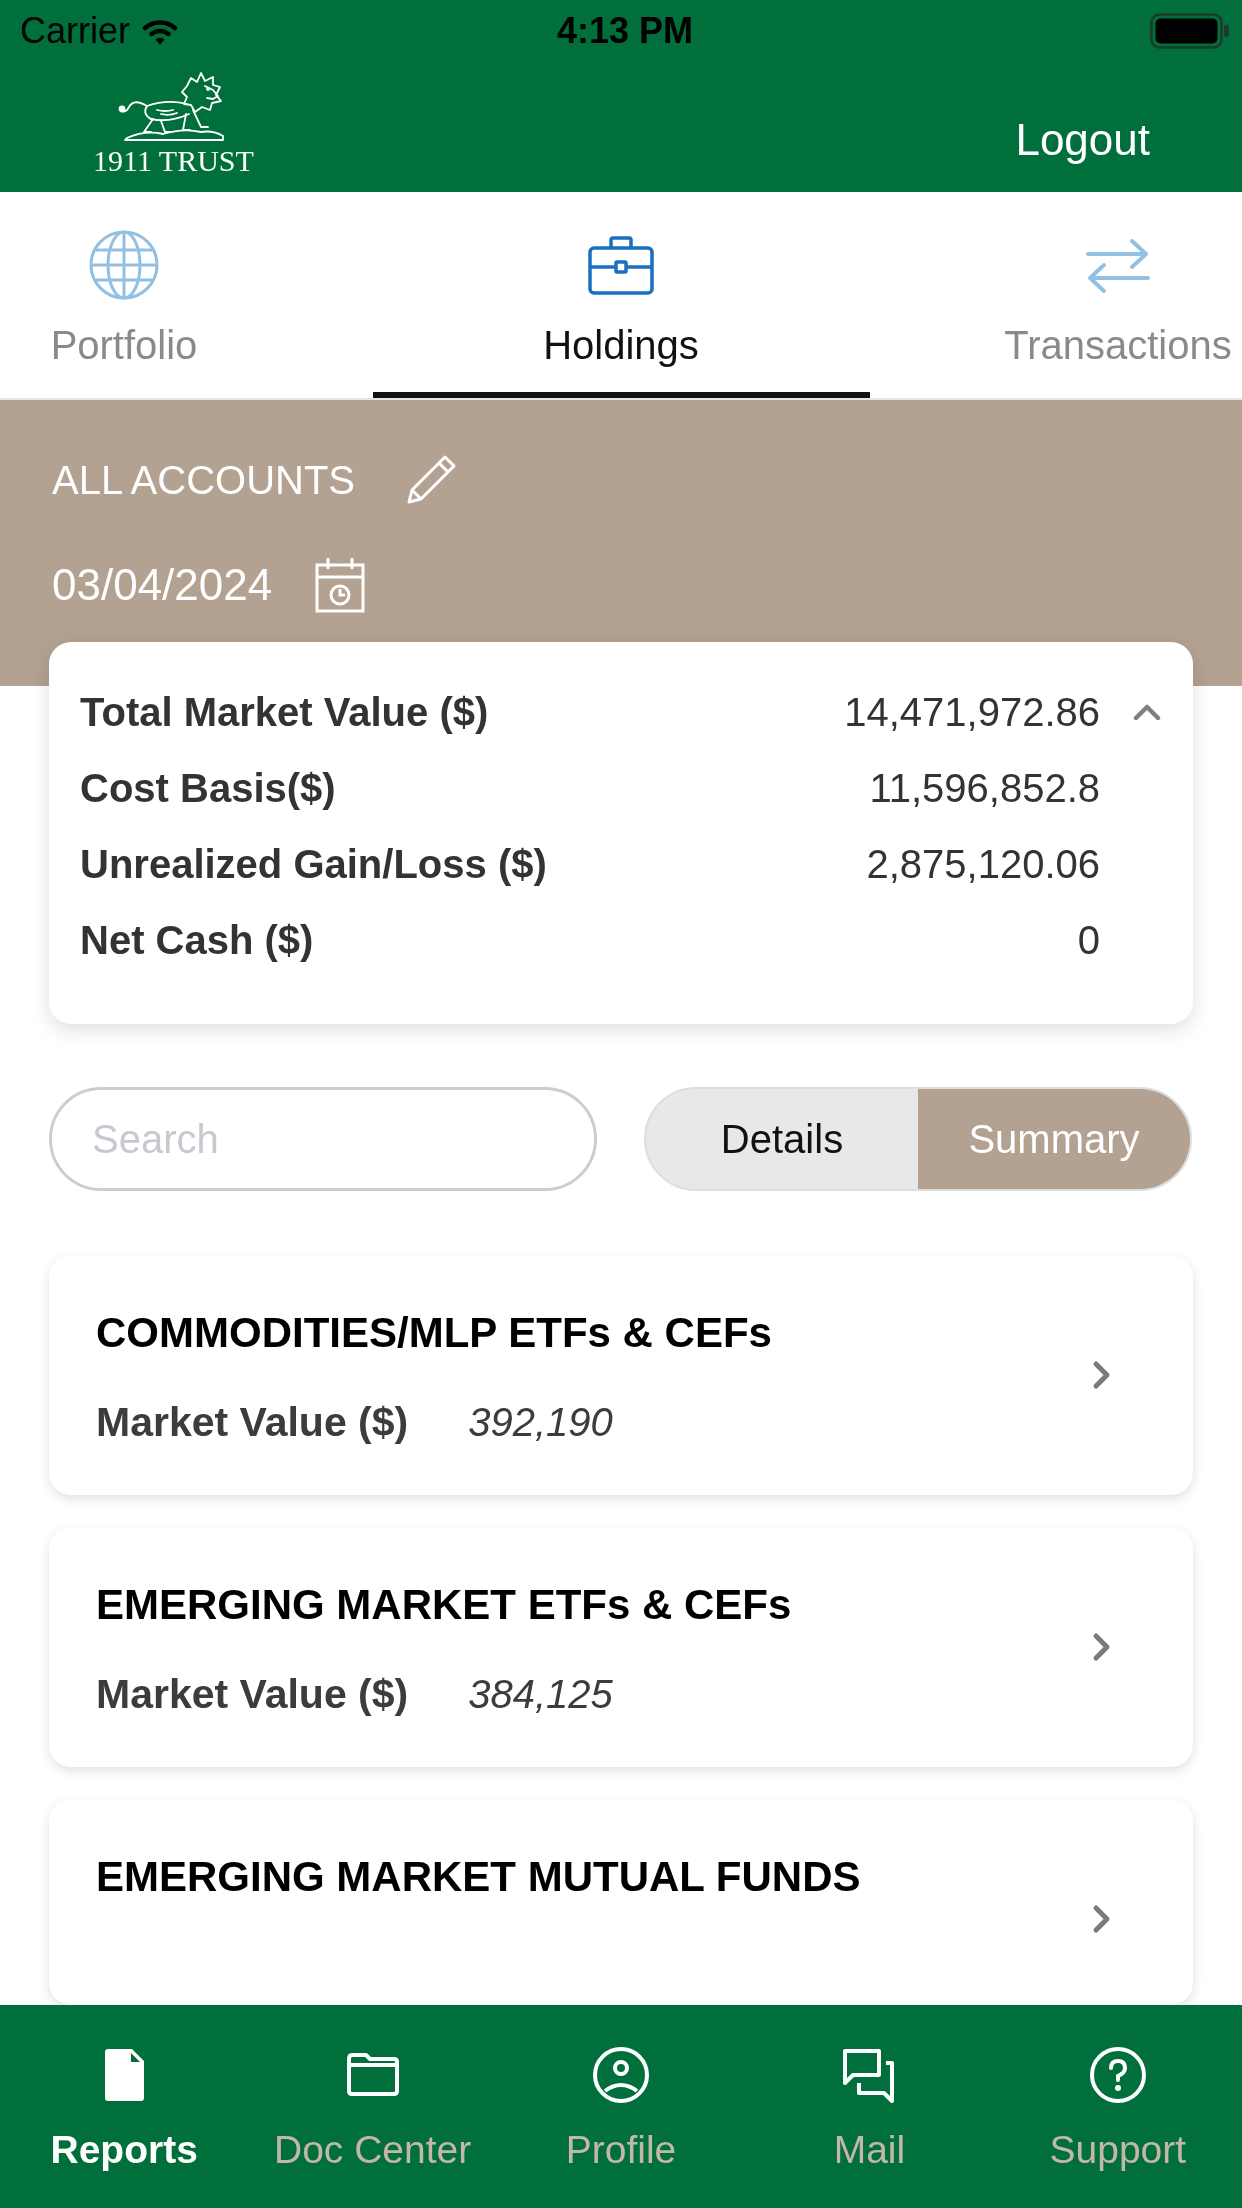  What do you see at coordinates (434, 1333) in the screenshot?
I see `group-title: COMMODITIES/MLP ETFs & CEFs` at bounding box center [434, 1333].